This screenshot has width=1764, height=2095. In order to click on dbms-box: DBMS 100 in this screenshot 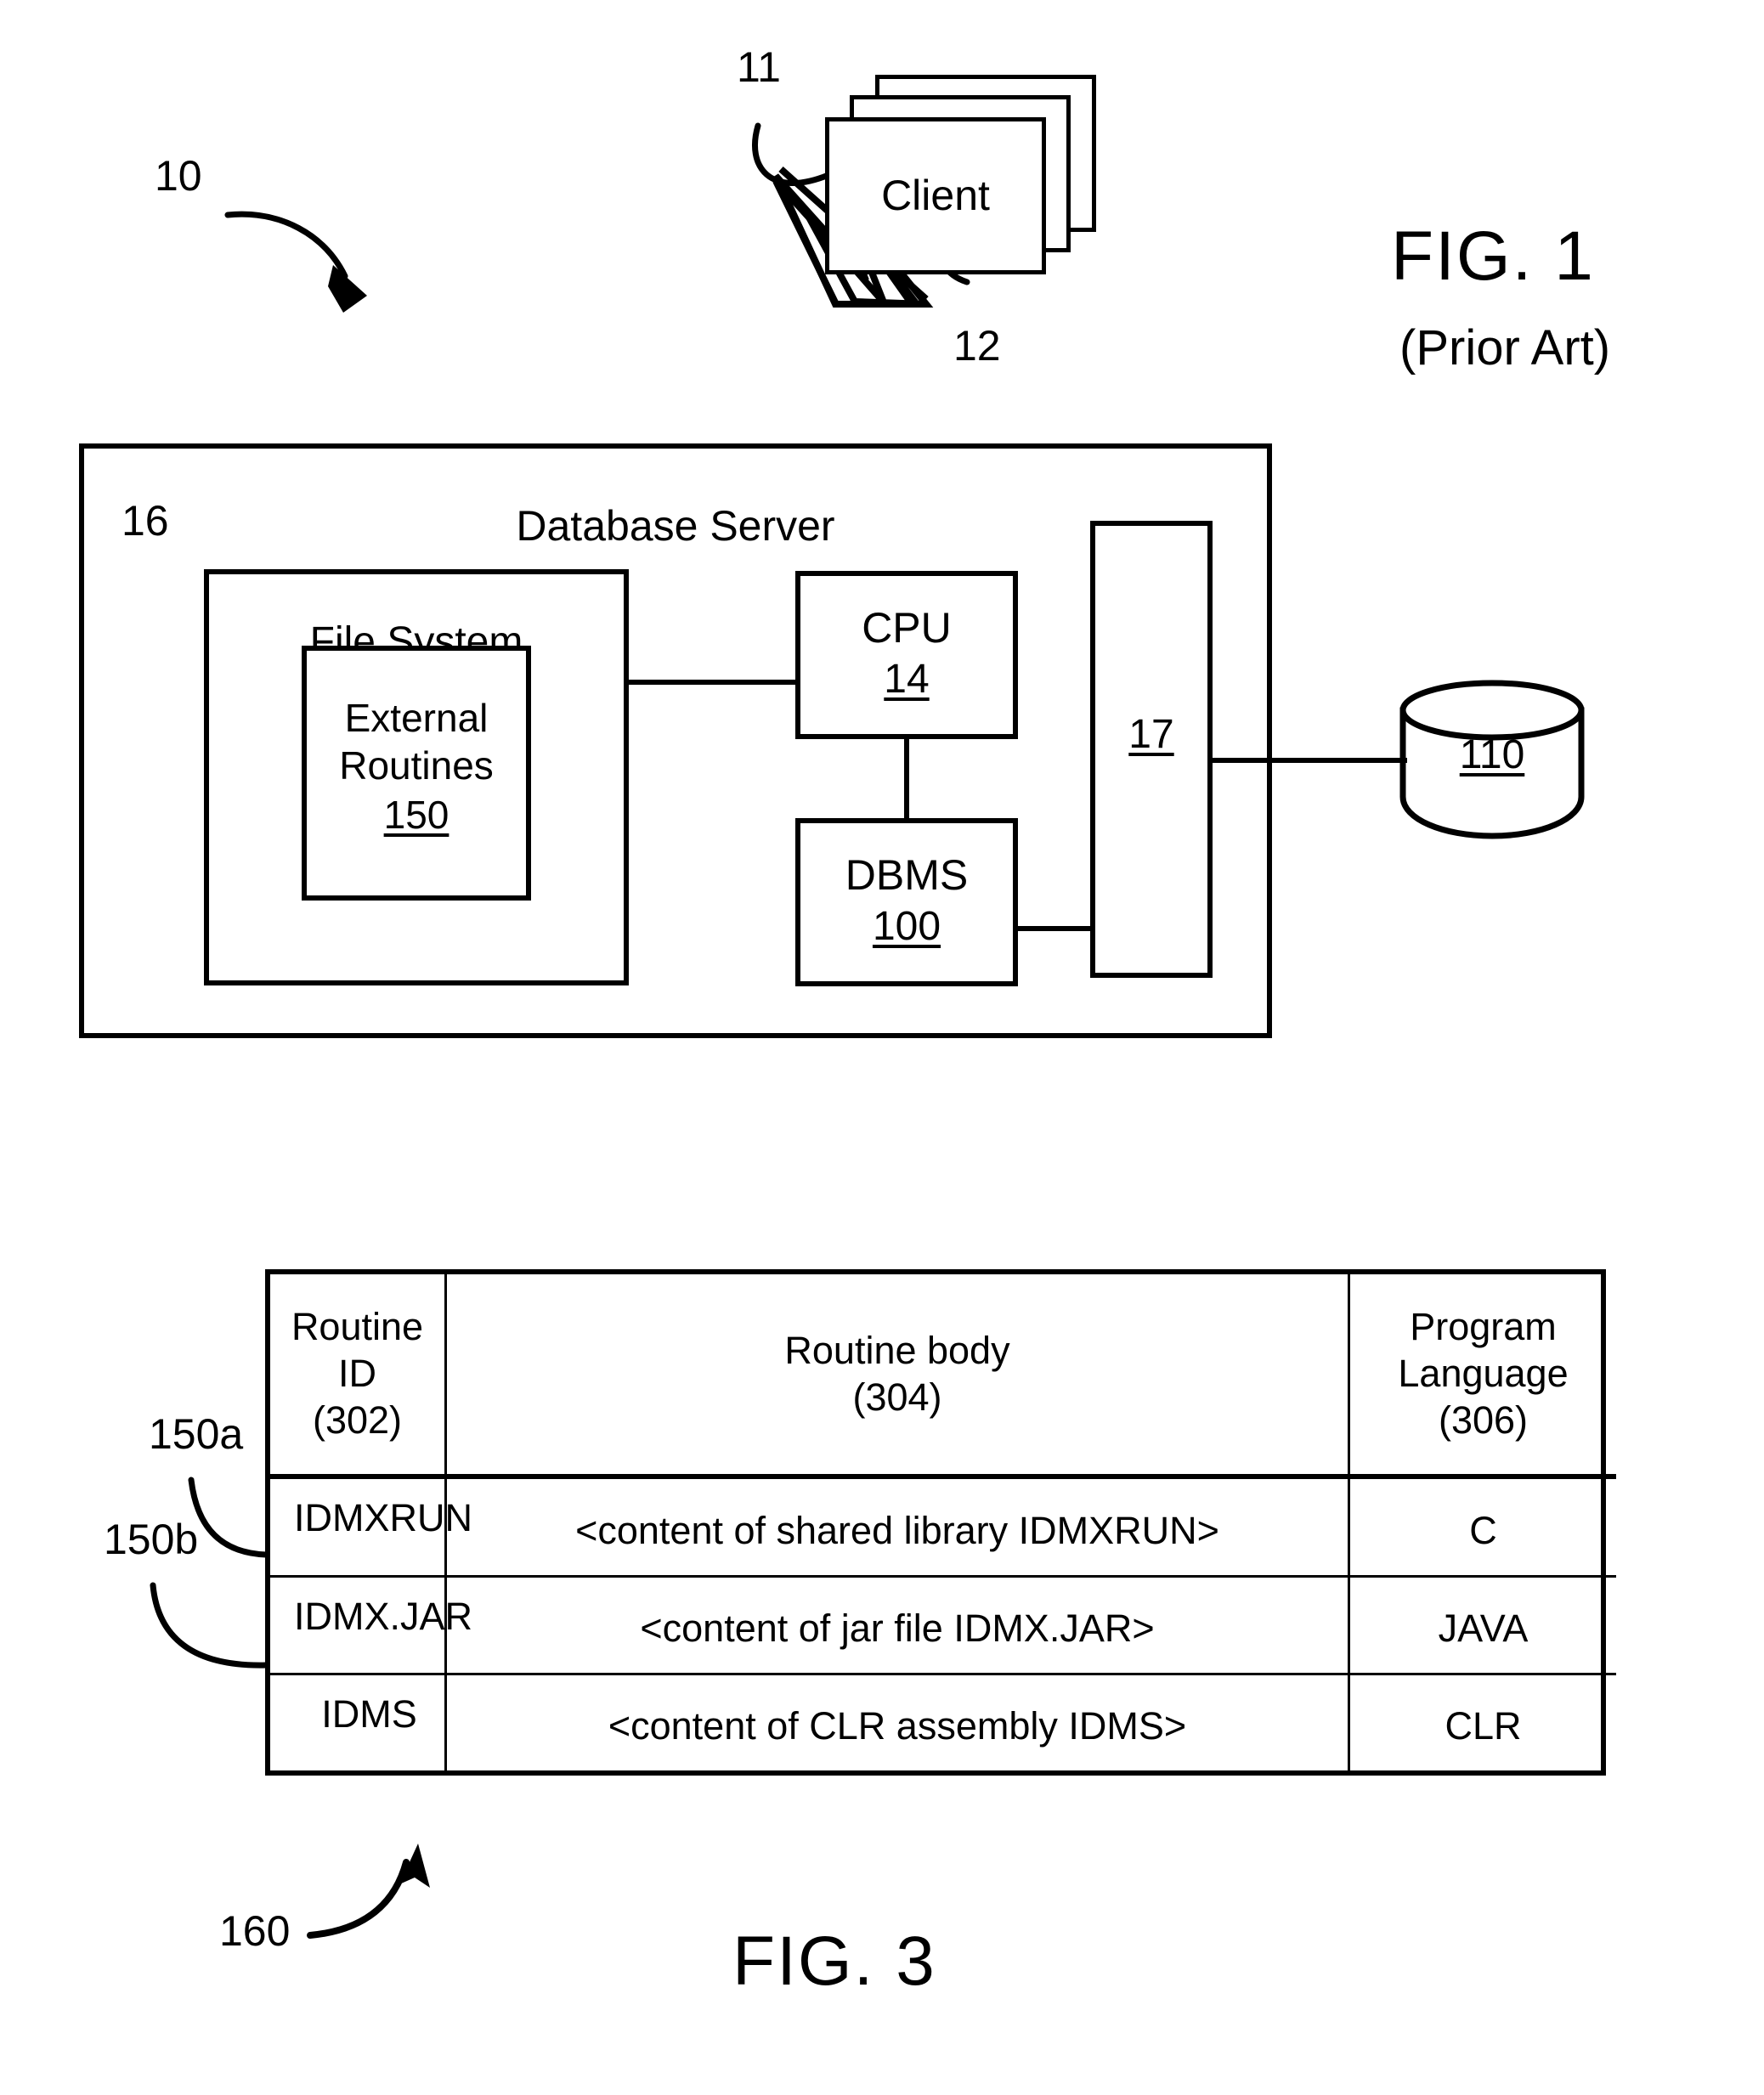, I will do `click(906, 902)`.